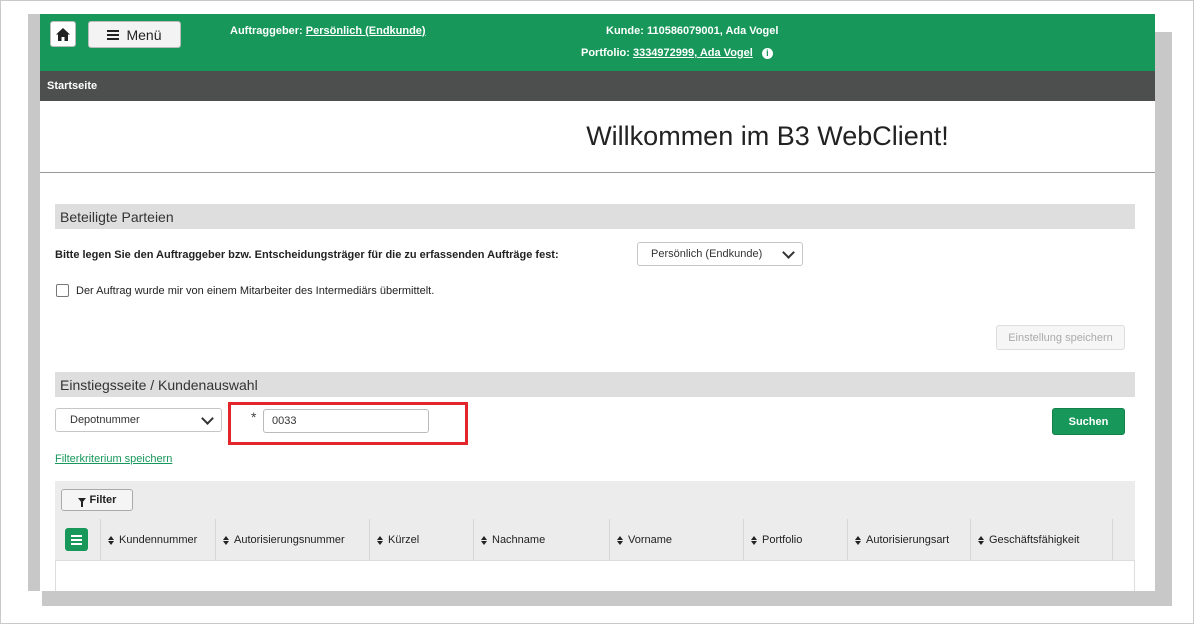 This screenshot has width=1196, height=626. What do you see at coordinates (72, 86) in the screenshot?
I see `breadcrumb-startseite: Startseite` at bounding box center [72, 86].